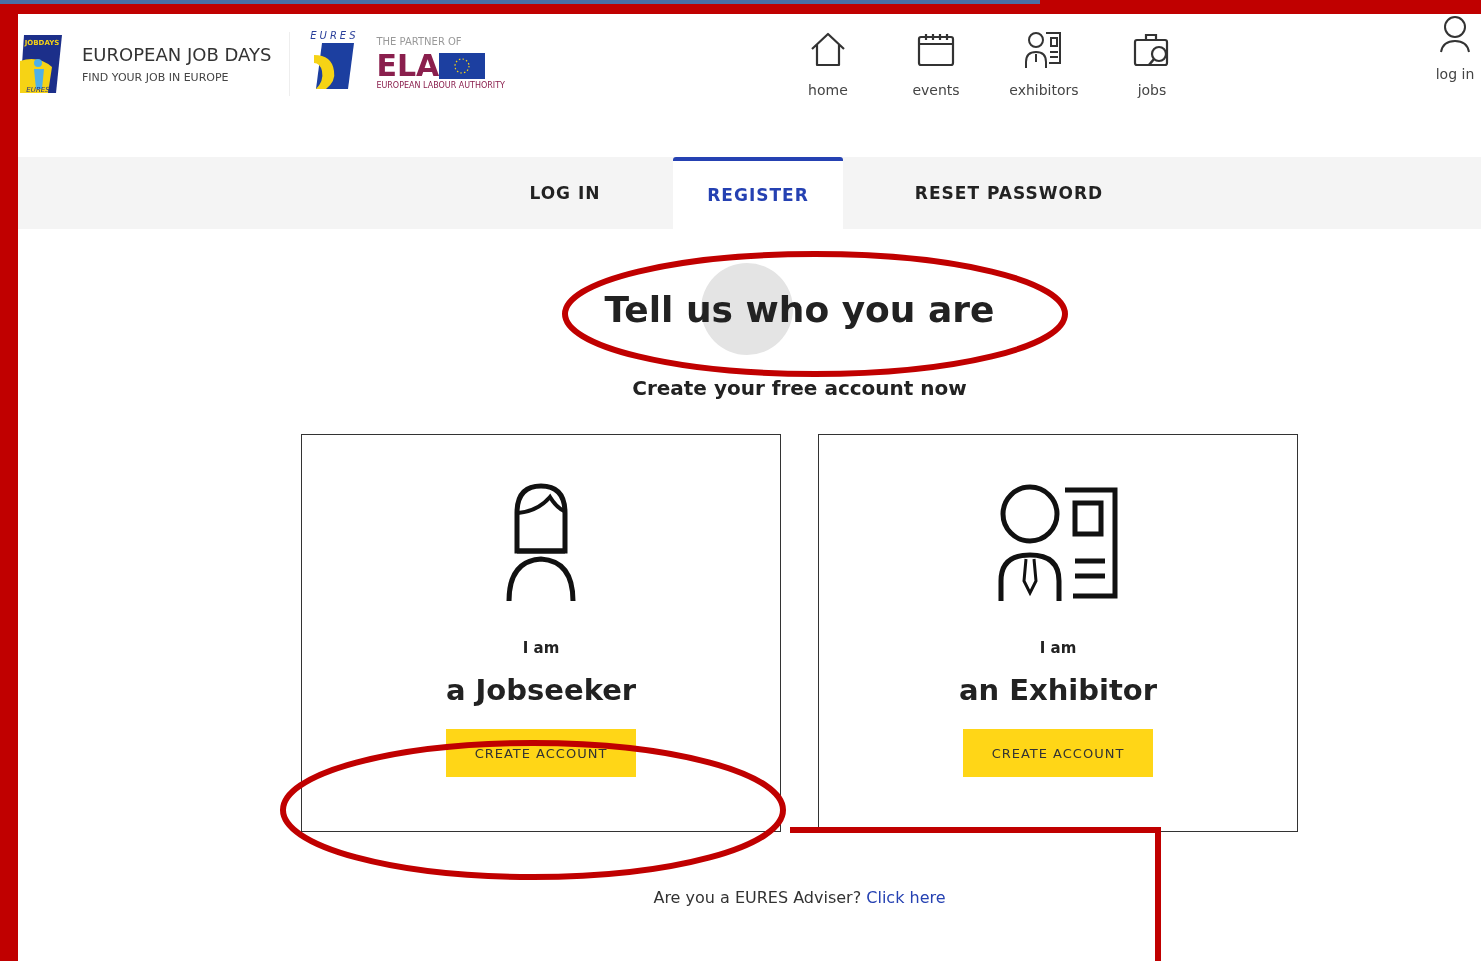 Image resolution: width=1481 pixels, height=961 pixels. I want to click on page-subheading: Create your free account now, so click(799, 388).